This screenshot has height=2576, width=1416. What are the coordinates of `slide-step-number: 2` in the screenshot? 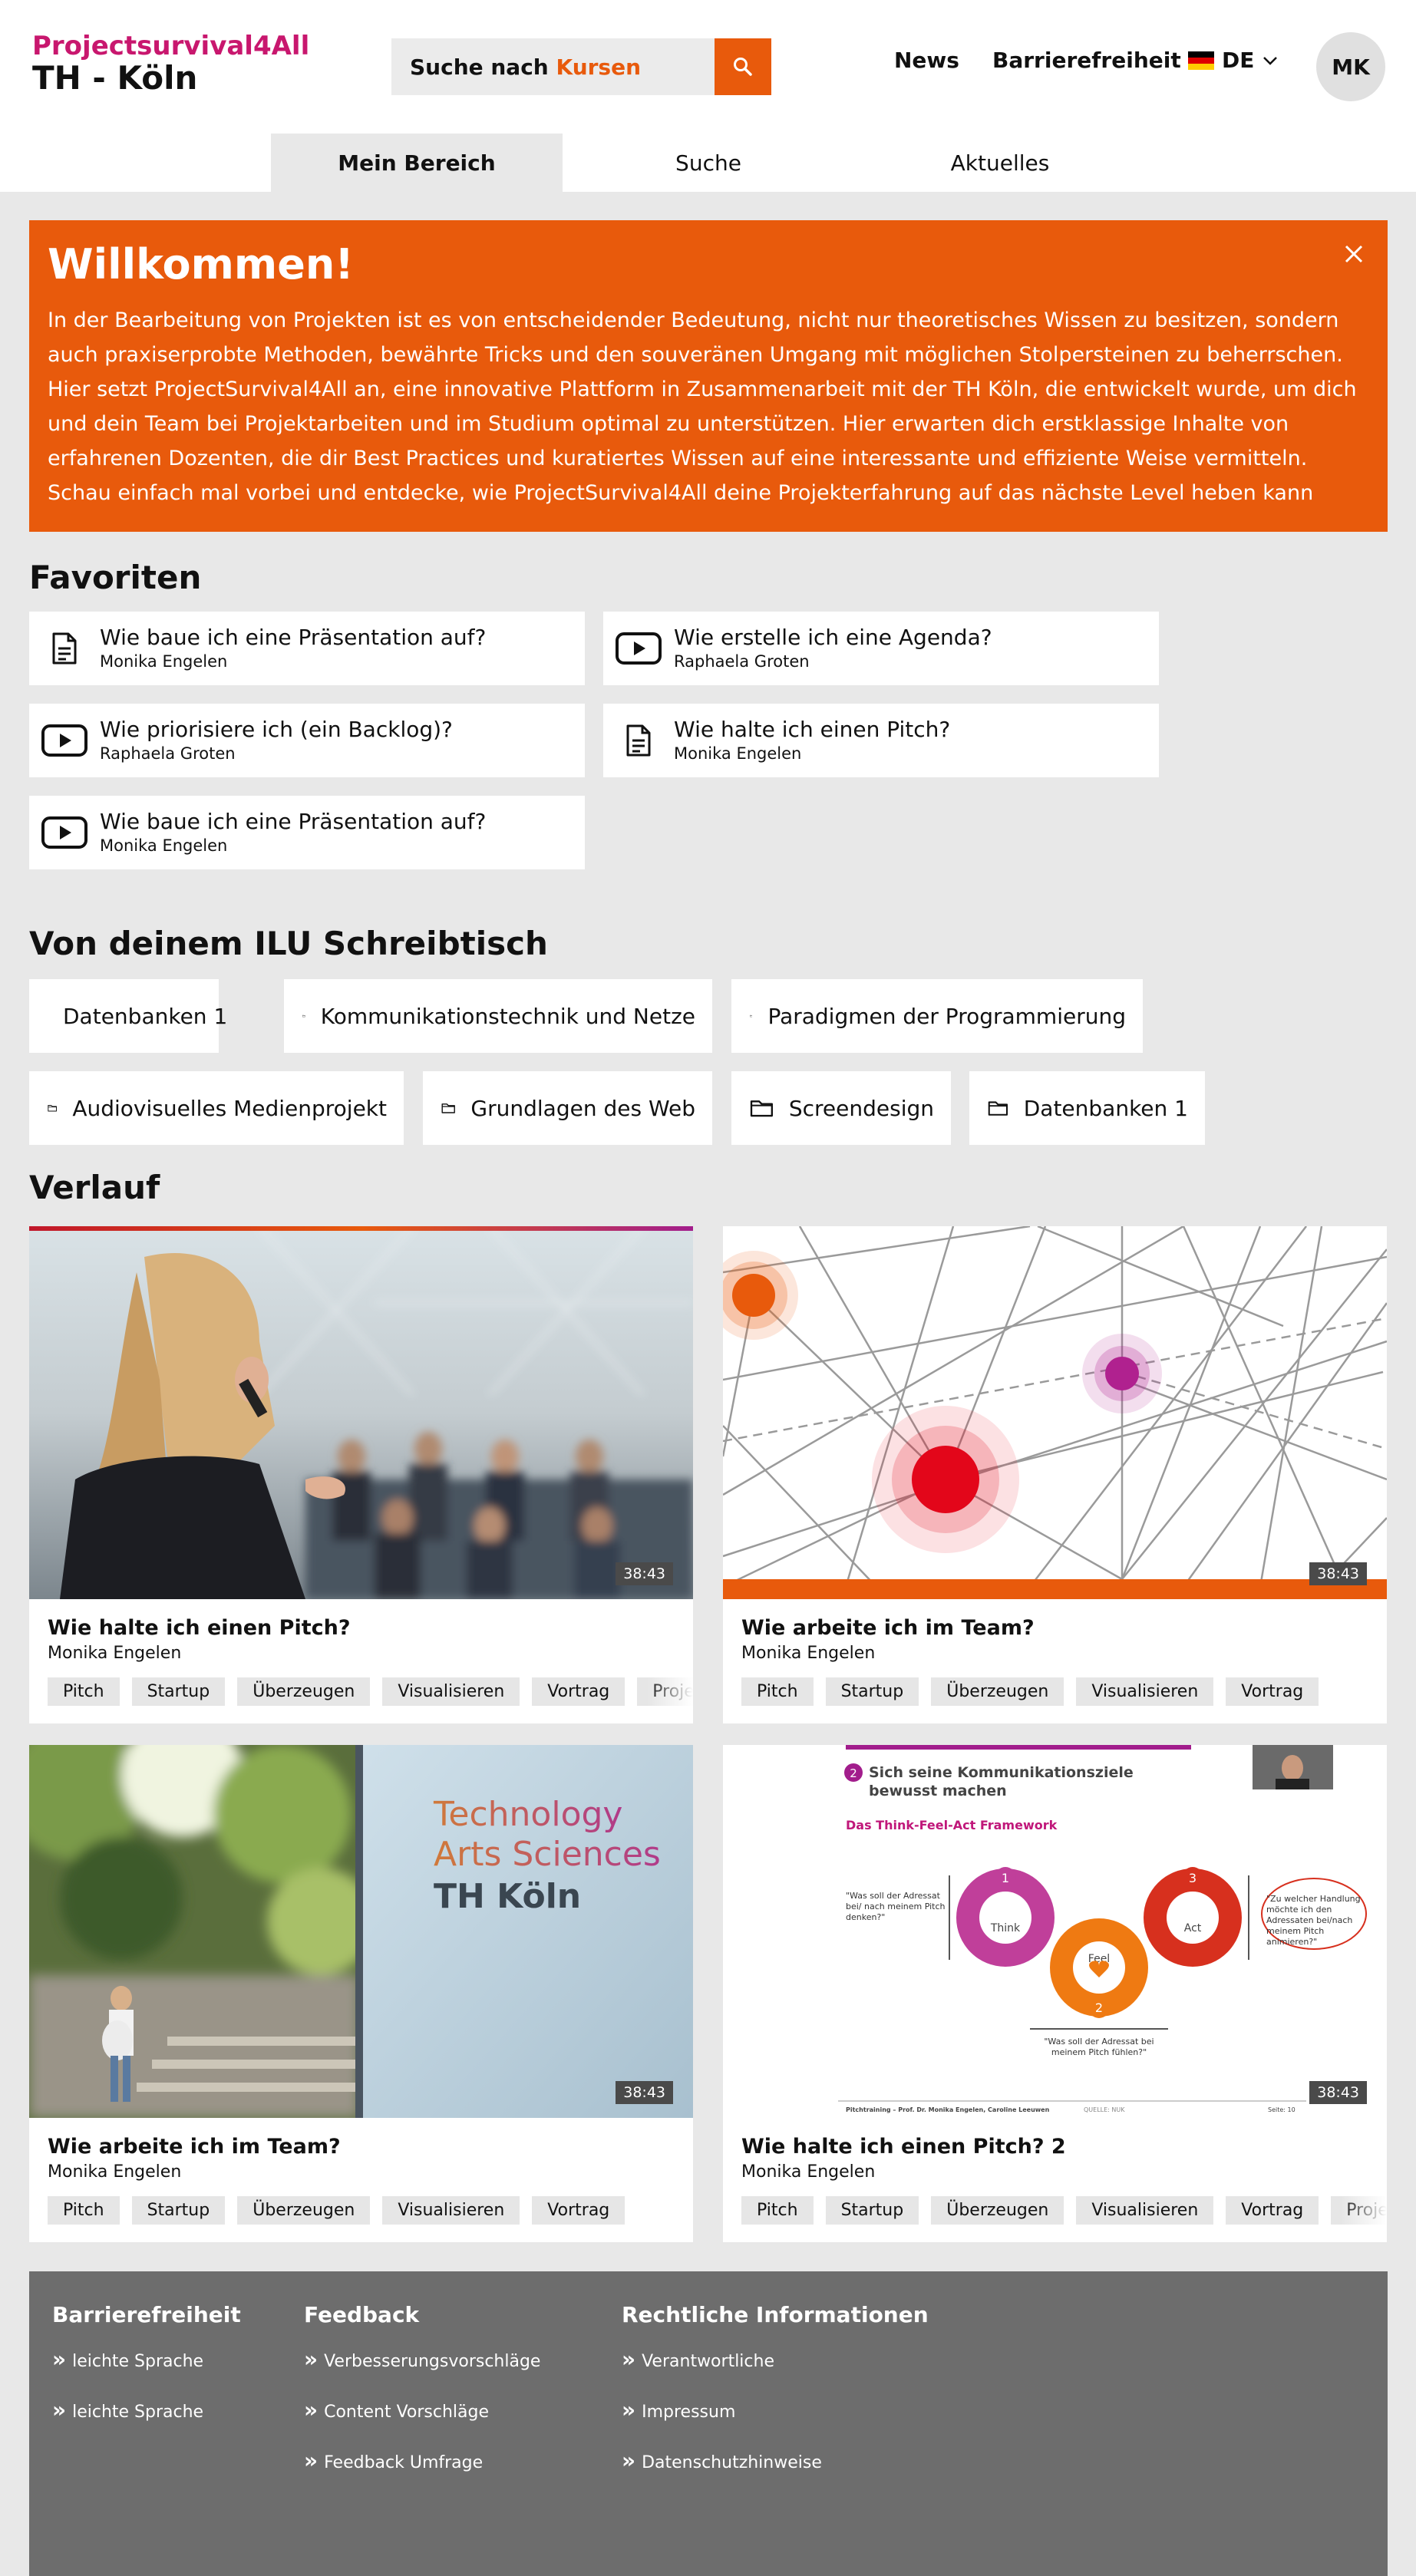 It's located at (853, 1773).